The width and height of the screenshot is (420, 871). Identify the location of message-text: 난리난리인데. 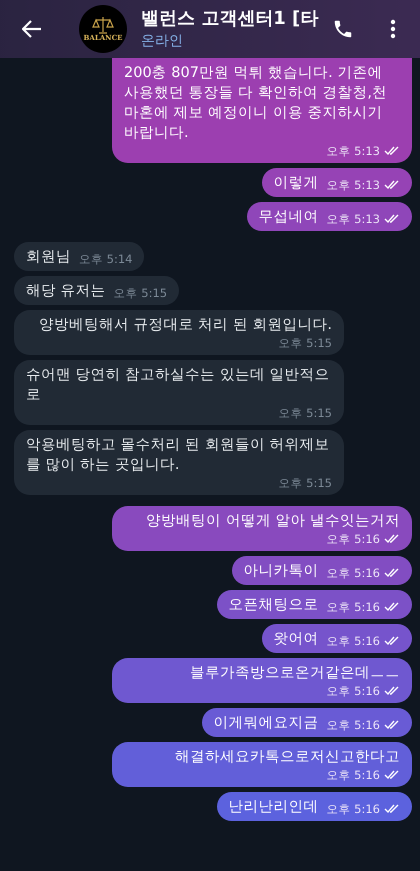
(273, 807).